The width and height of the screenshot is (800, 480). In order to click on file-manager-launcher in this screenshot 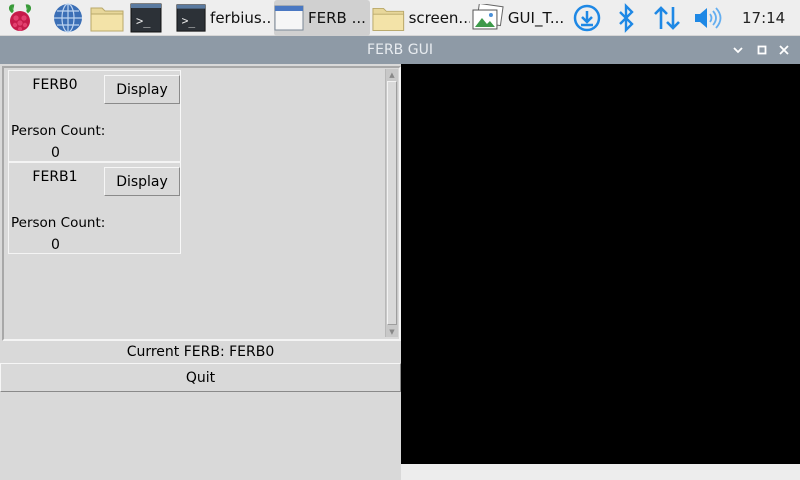, I will do `click(107, 18)`.